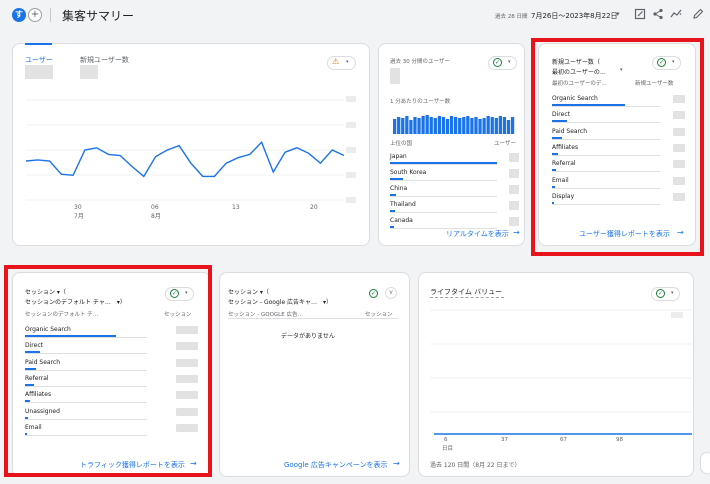 The width and height of the screenshot is (710, 484). What do you see at coordinates (477, 234) in the screenshot?
I see `view-realtime-link: リアルタイムを表示` at bounding box center [477, 234].